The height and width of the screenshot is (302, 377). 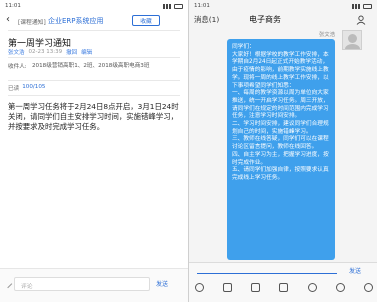 I want to click on message-line: 同学们：, so click(x=243, y=47).